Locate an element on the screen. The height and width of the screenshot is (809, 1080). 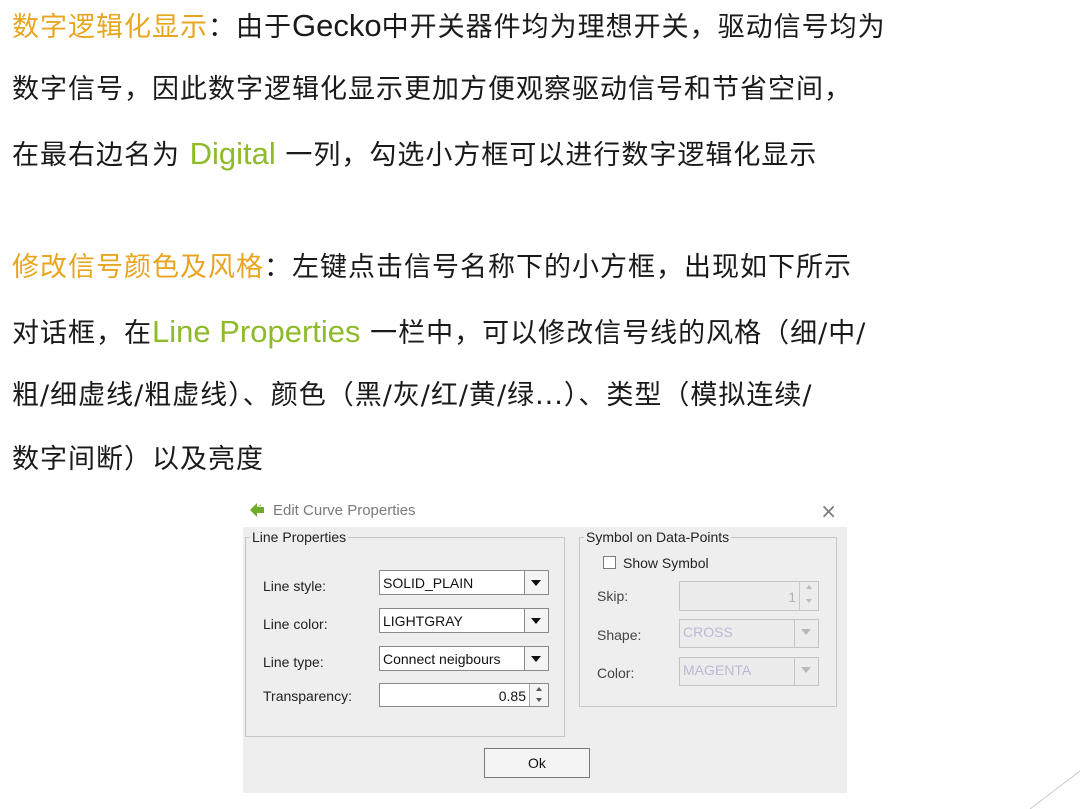
p1-text-b: 中开关器件均为理想开关，驱动信号均为 is located at coordinates (633, 27).